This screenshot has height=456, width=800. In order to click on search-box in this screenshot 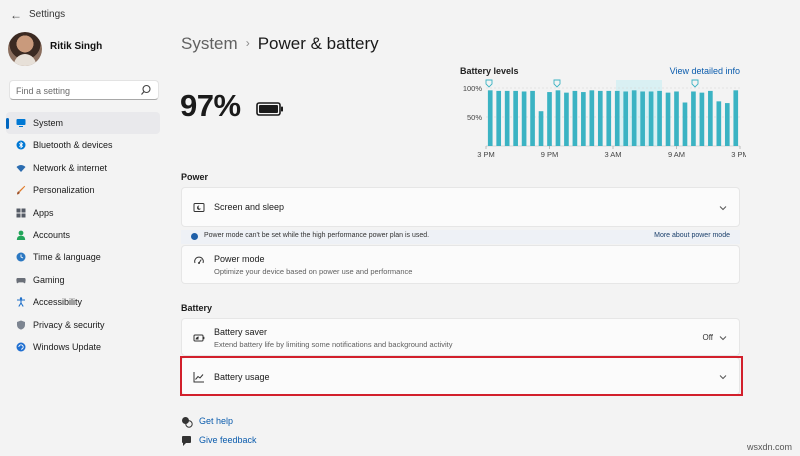, I will do `click(84, 90)`.